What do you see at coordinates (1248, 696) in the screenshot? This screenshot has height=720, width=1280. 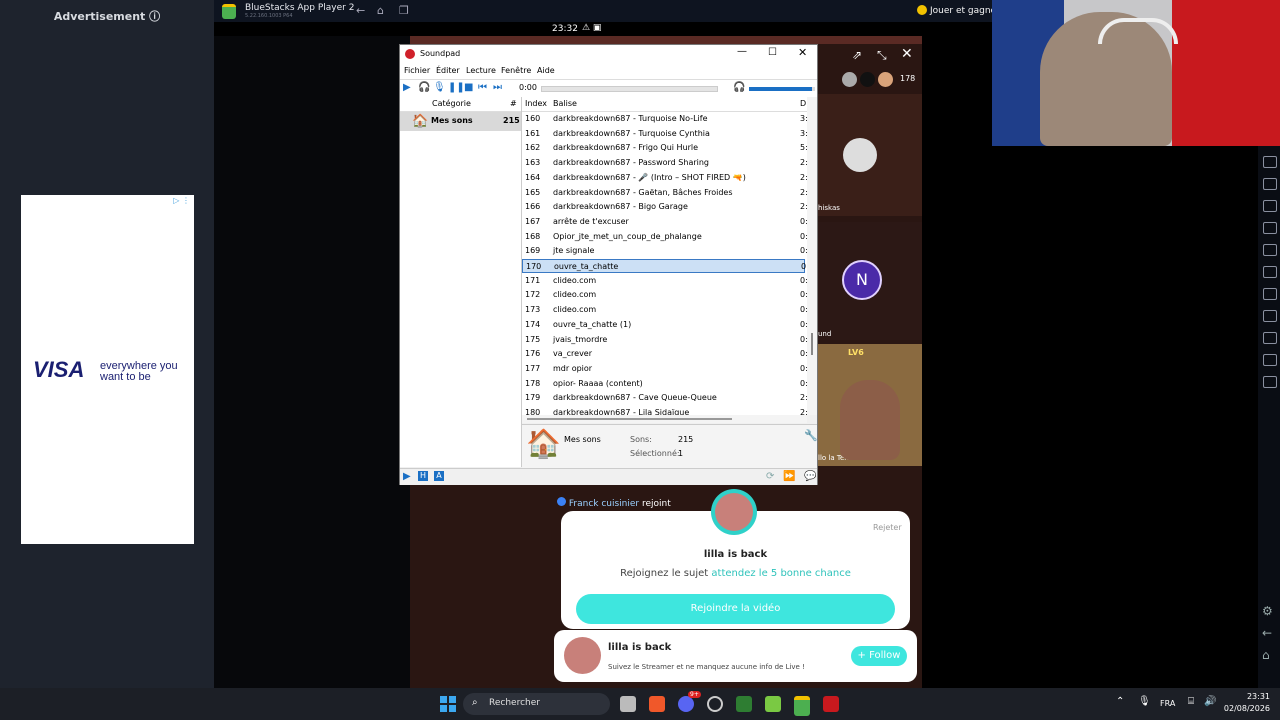 I see `taskbar-time: 23:31` at bounding box center [1248, 696].